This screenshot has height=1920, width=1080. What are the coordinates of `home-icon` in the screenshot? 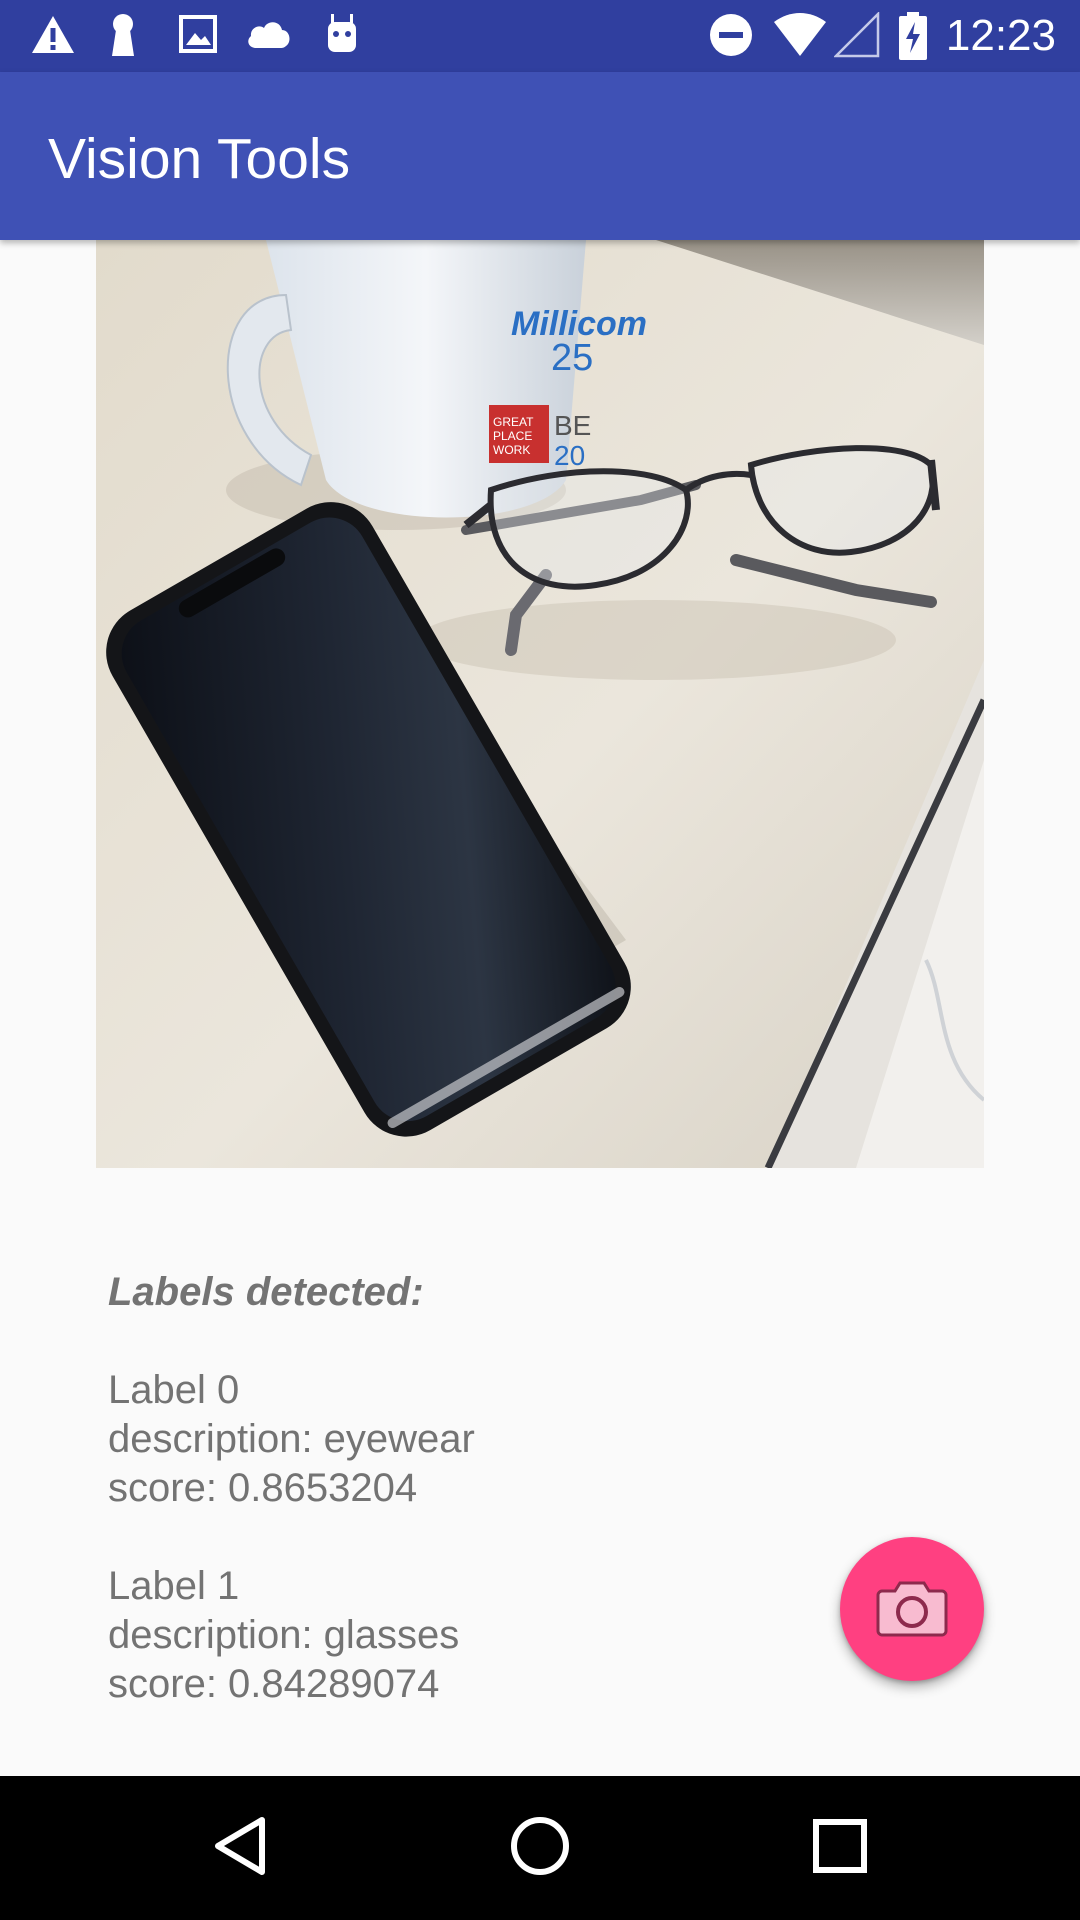 It's located at (540, 1848).